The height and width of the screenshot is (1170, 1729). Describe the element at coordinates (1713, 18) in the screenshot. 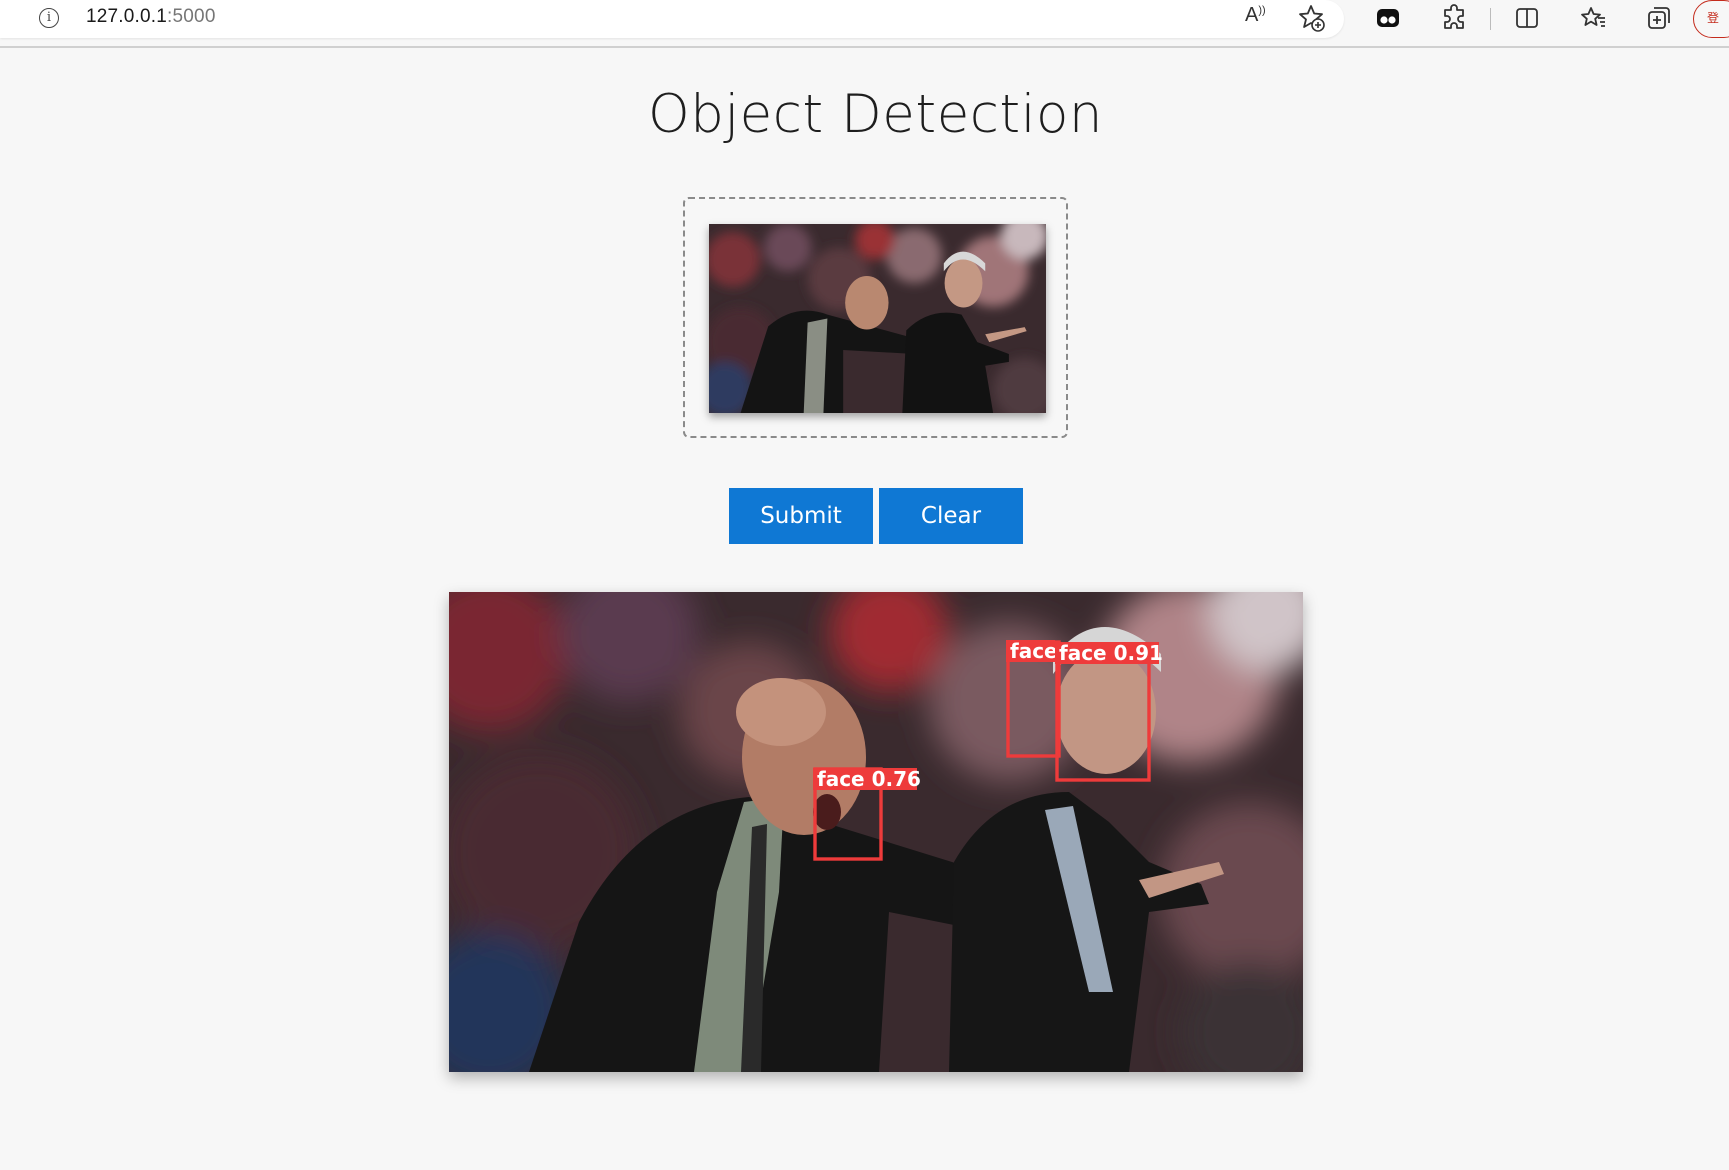

I see `profile-glyph: 登` at that location.